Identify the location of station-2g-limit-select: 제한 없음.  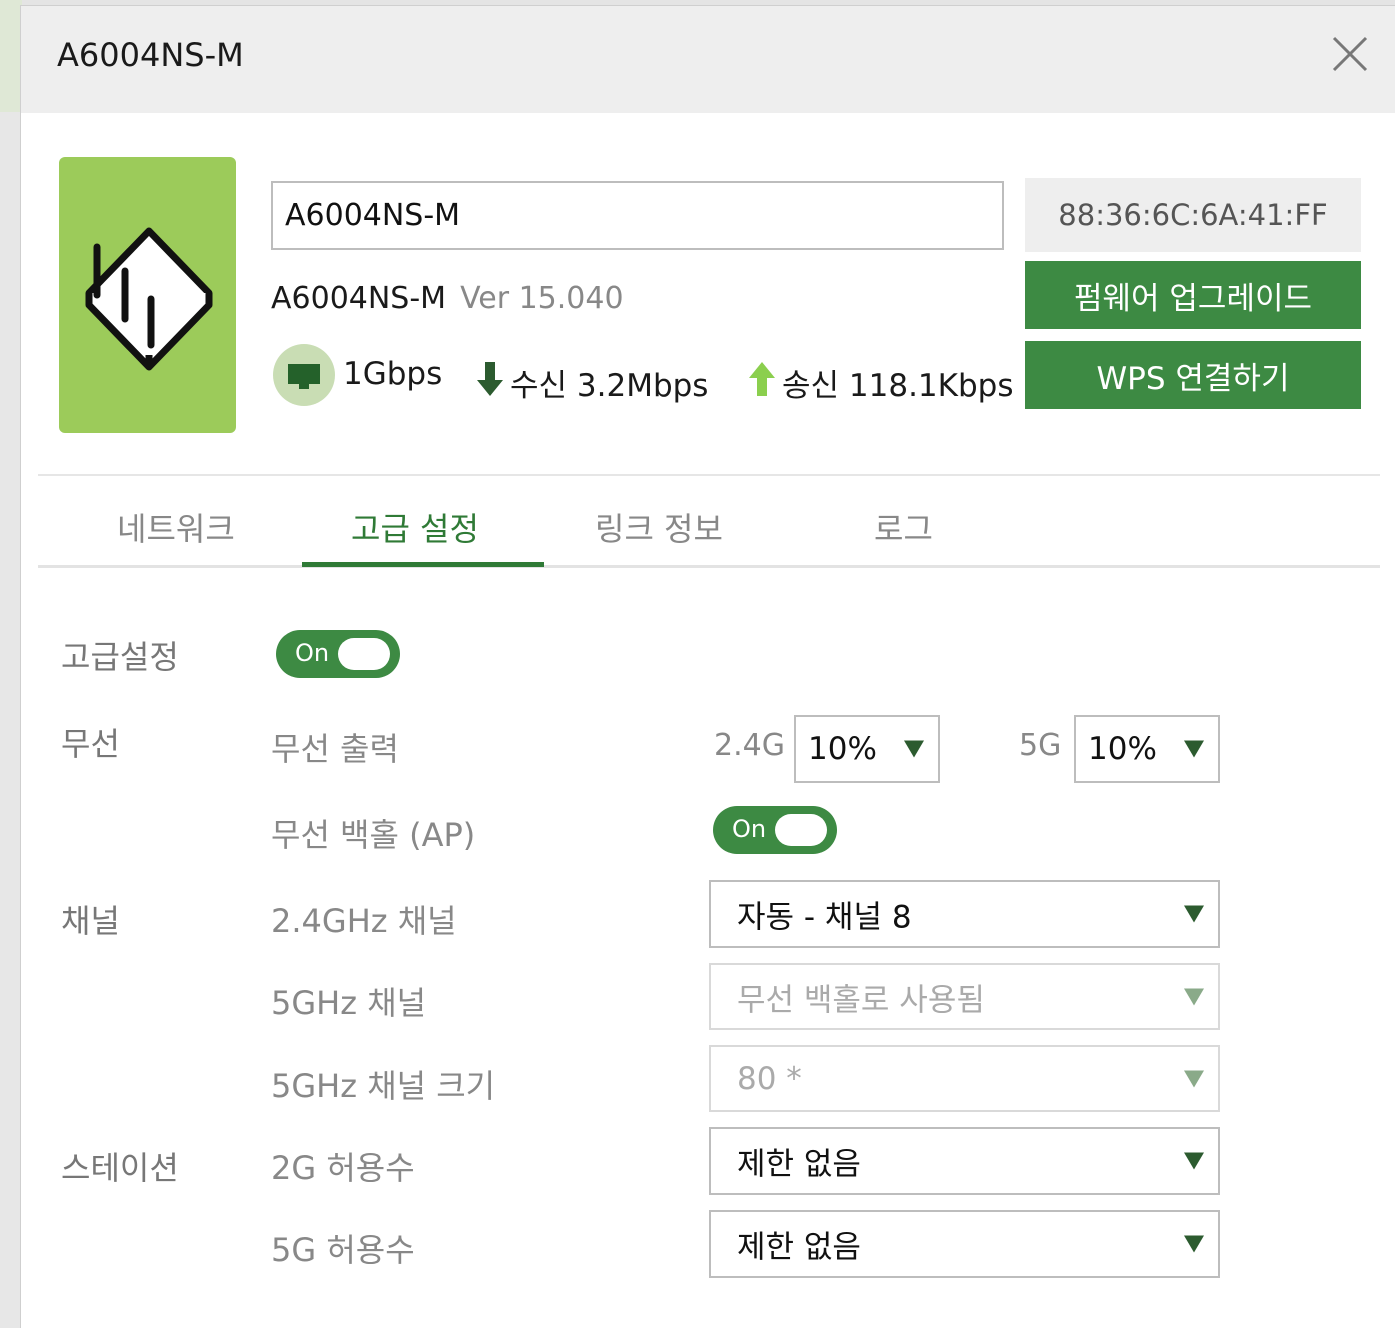
(964, 1161).